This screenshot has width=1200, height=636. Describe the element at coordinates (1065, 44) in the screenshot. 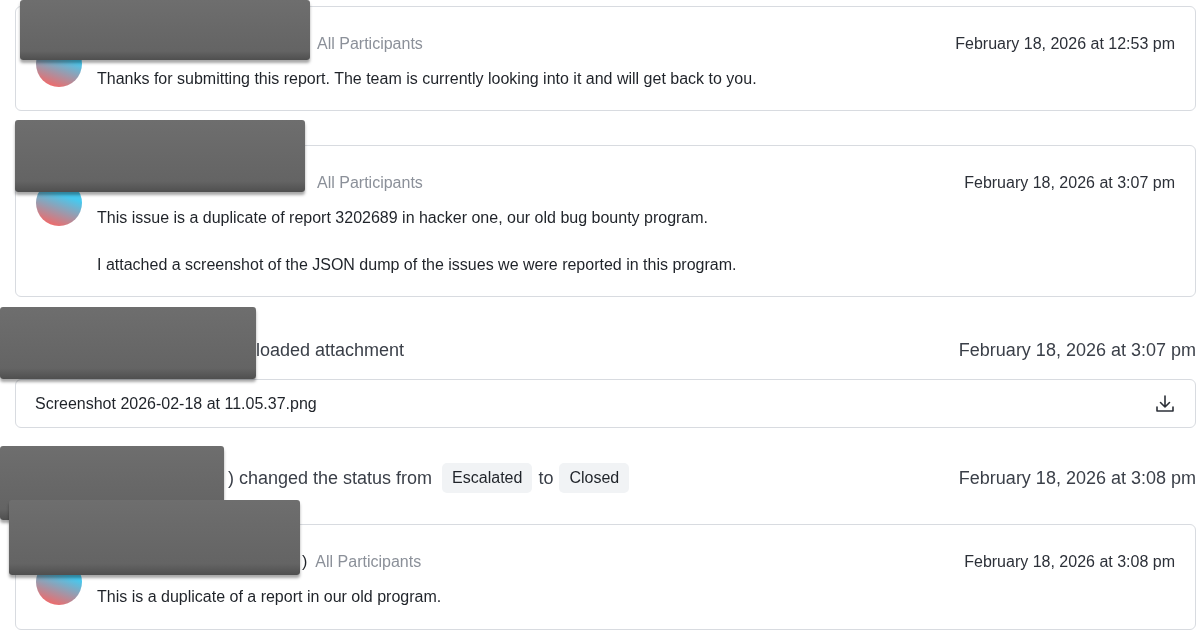

I see `timestamp: February 18, 2026 at 12:53 pm` at that location.